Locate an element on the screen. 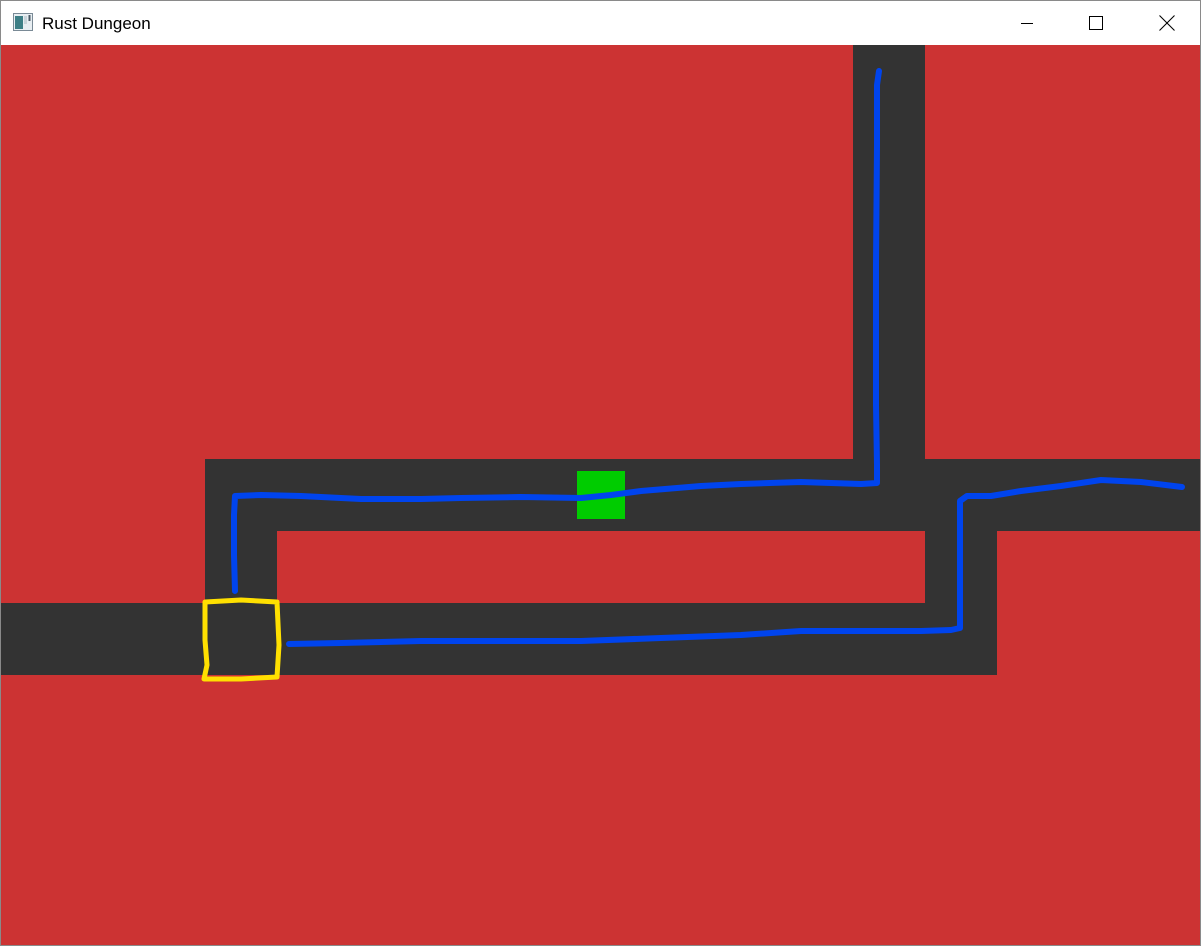  minimize-icon is located at coordinates (1027, 23).